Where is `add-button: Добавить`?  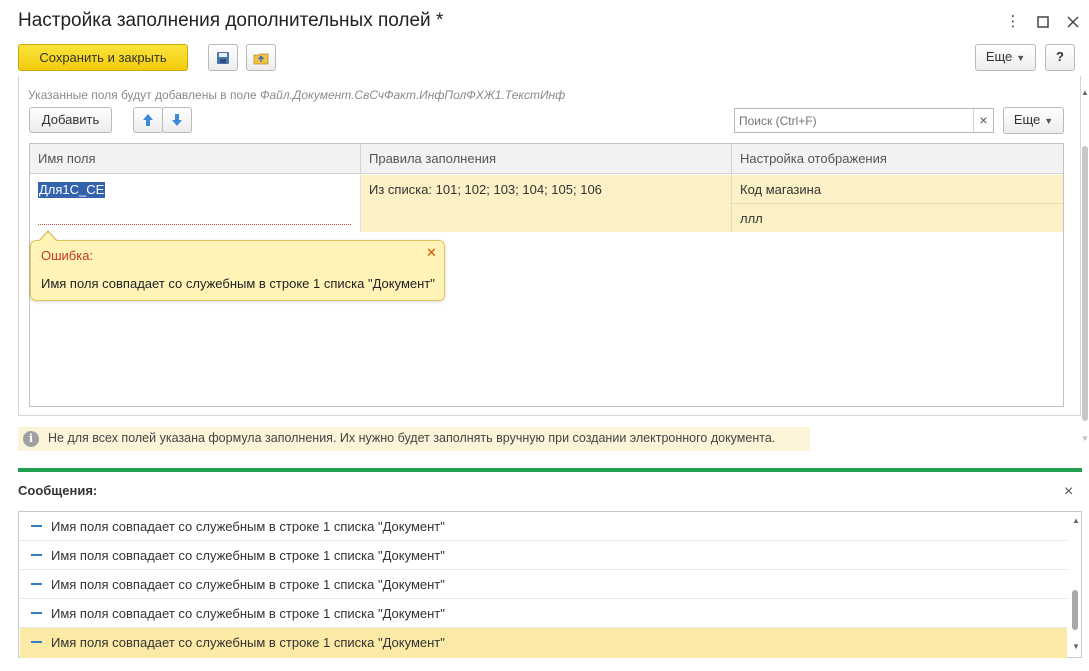
add-button: Добавить is located at coordinates (70, 120).